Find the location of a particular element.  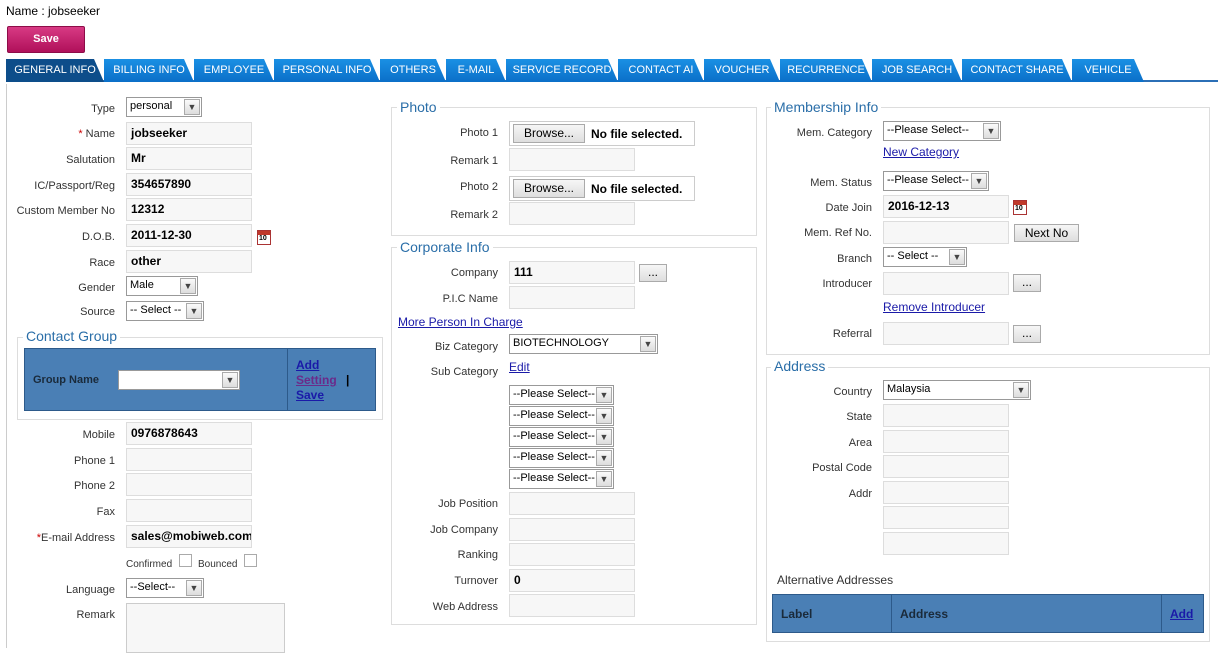

tab-contact-ai: CONTACT AI is located at coordinates (661, 70).